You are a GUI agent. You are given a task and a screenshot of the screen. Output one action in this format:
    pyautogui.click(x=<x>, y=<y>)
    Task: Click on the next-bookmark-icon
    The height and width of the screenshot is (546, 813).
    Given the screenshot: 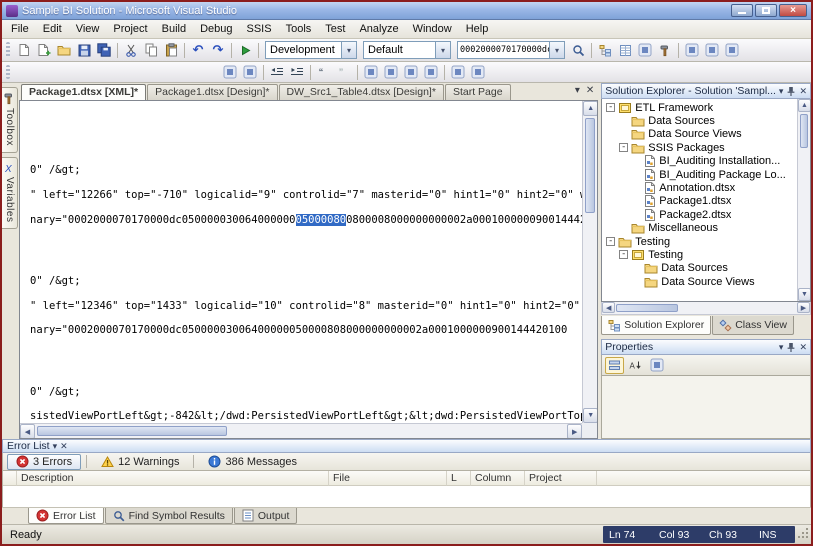 What is the action you would take?
    pyautogui.click(x=411, y=72)
    